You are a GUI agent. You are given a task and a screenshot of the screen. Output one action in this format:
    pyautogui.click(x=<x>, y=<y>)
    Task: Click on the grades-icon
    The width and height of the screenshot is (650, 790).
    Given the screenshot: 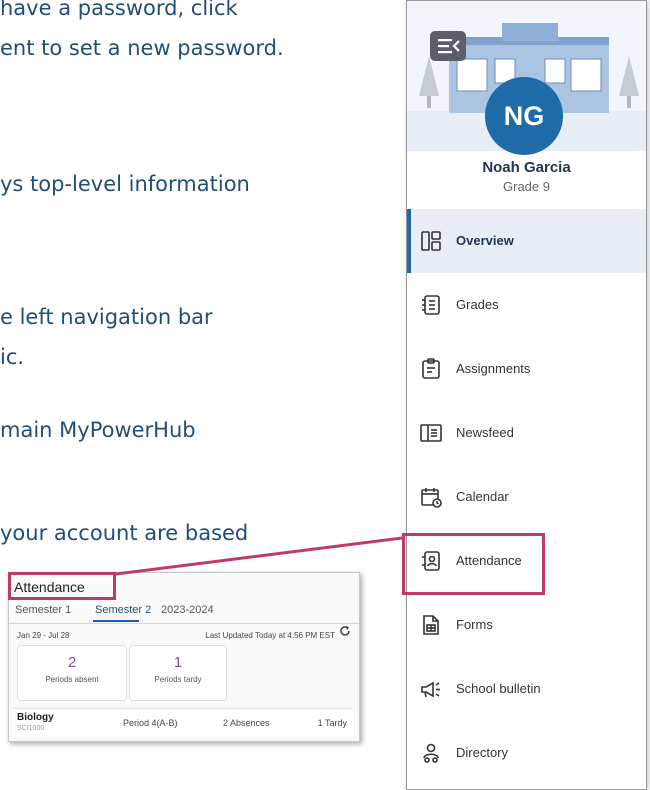 What is the action you would take?
    pyautogui.click(x=431, y=305)
    